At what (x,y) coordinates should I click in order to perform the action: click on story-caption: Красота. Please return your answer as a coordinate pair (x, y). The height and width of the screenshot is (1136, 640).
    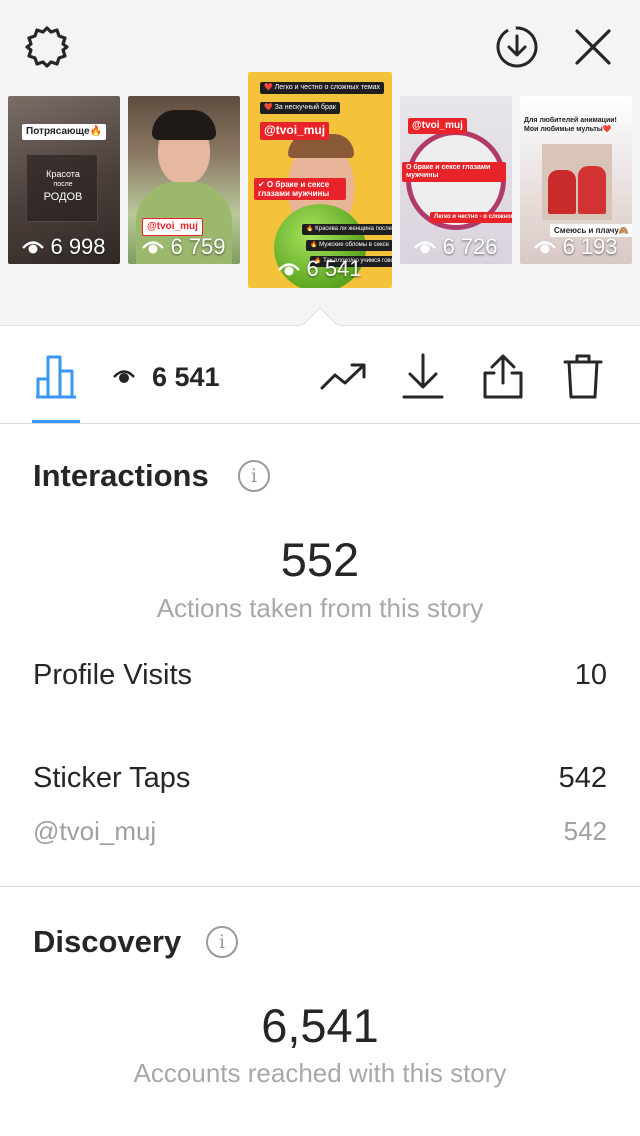
    Looking at the image, I should click on (63, 174).